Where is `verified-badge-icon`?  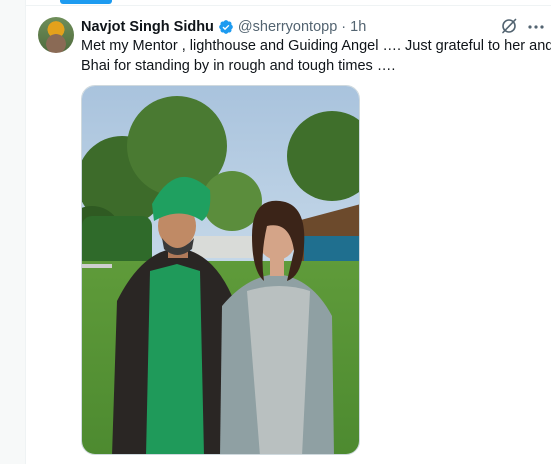
verified-badge-icon is located at coordinates (226, 27).